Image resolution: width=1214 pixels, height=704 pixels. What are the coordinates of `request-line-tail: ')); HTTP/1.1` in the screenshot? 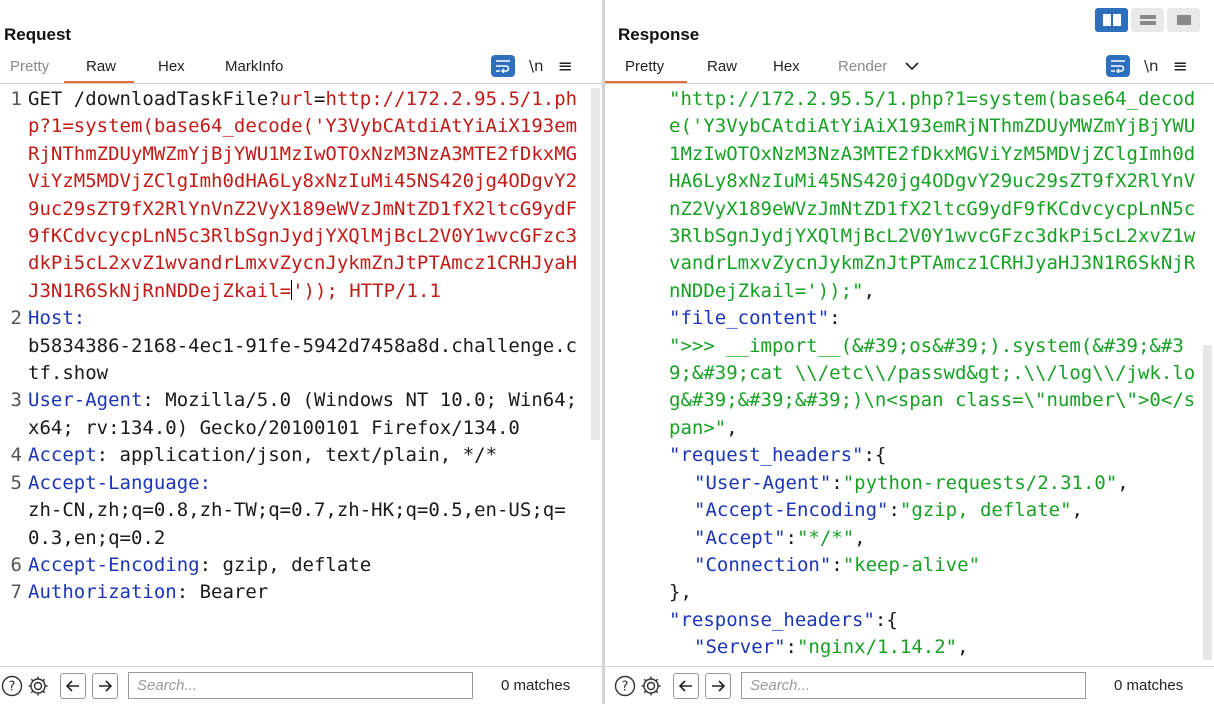 It's located at (366, 290).